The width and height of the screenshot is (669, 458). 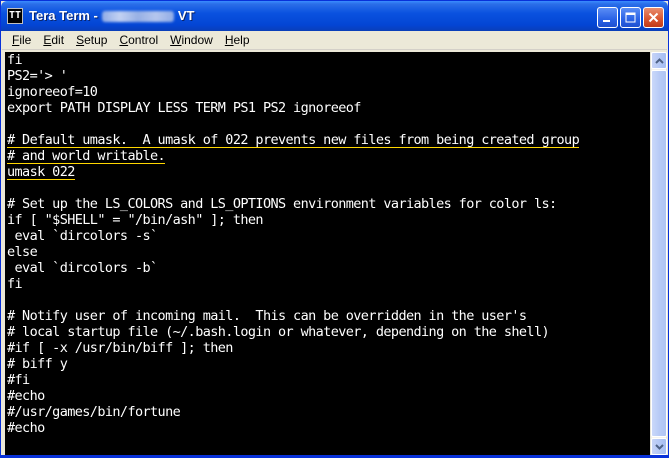 I want to click on scroll-up-button, so click(x=659, y=60).